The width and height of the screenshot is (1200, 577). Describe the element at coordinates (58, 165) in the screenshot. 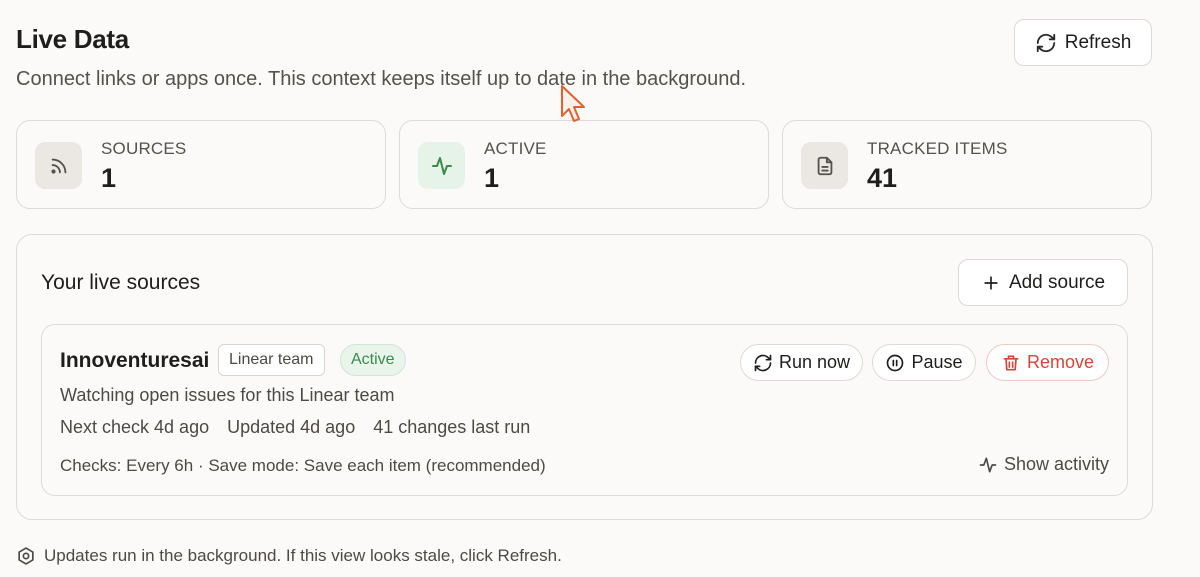

I see `rss-icon` at that location.